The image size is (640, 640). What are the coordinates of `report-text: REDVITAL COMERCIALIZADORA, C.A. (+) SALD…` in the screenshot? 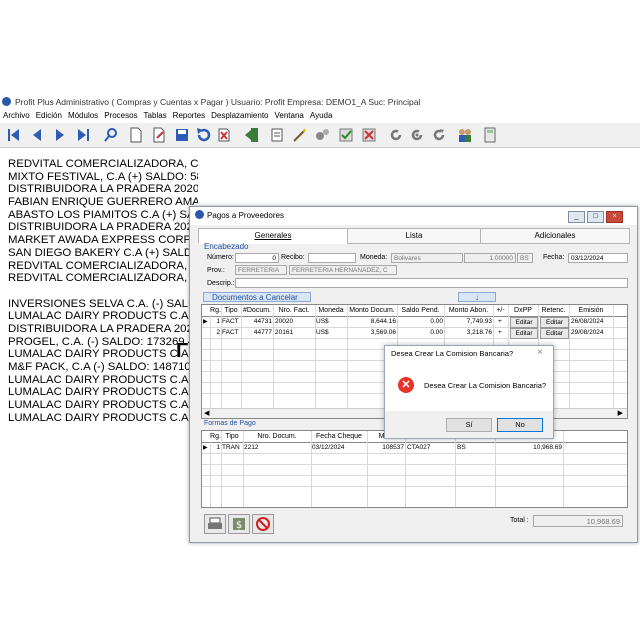 It's located at (103, 291).